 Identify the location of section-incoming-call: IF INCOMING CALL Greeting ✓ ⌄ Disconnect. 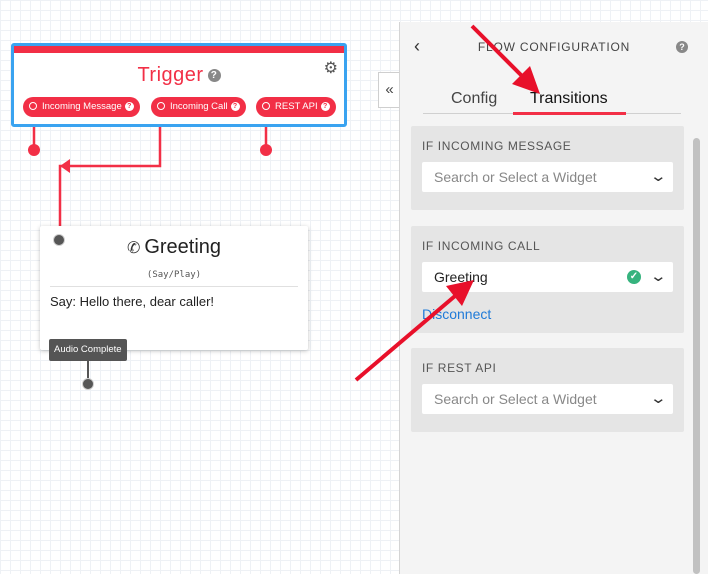
(547, 279).